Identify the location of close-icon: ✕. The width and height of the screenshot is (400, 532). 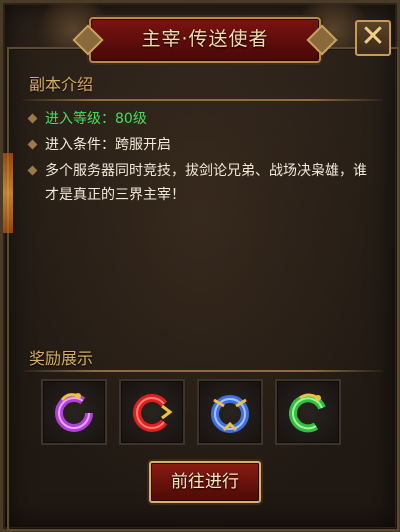
(373, 36).